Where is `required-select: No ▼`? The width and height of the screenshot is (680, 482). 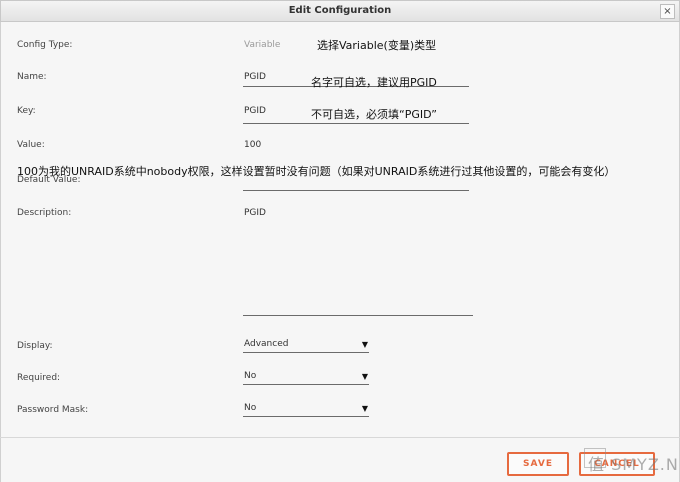 required-select: No ▼ is located at coordinates (306, 378).